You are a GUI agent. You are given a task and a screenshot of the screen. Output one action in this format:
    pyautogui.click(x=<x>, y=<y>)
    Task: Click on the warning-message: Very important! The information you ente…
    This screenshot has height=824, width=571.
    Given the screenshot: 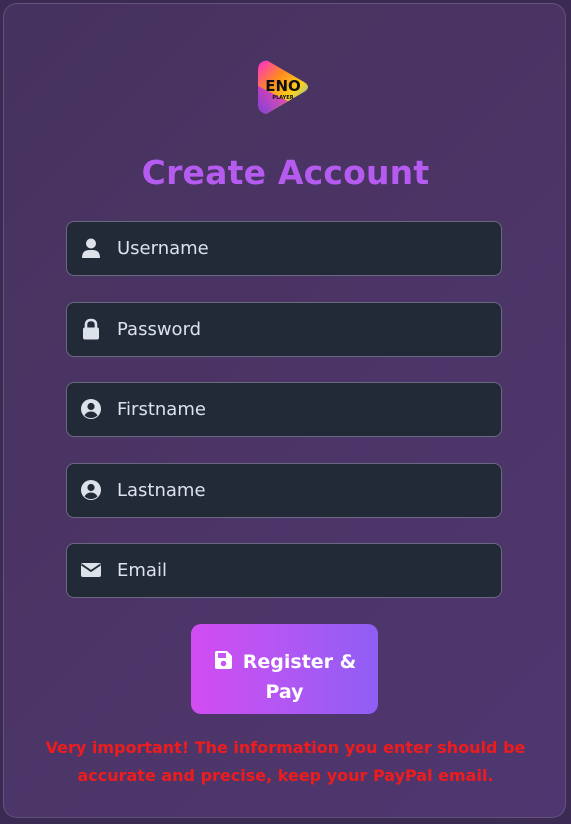 What is the action you would take?
    pyautogui.click(x=285, y=761)
    